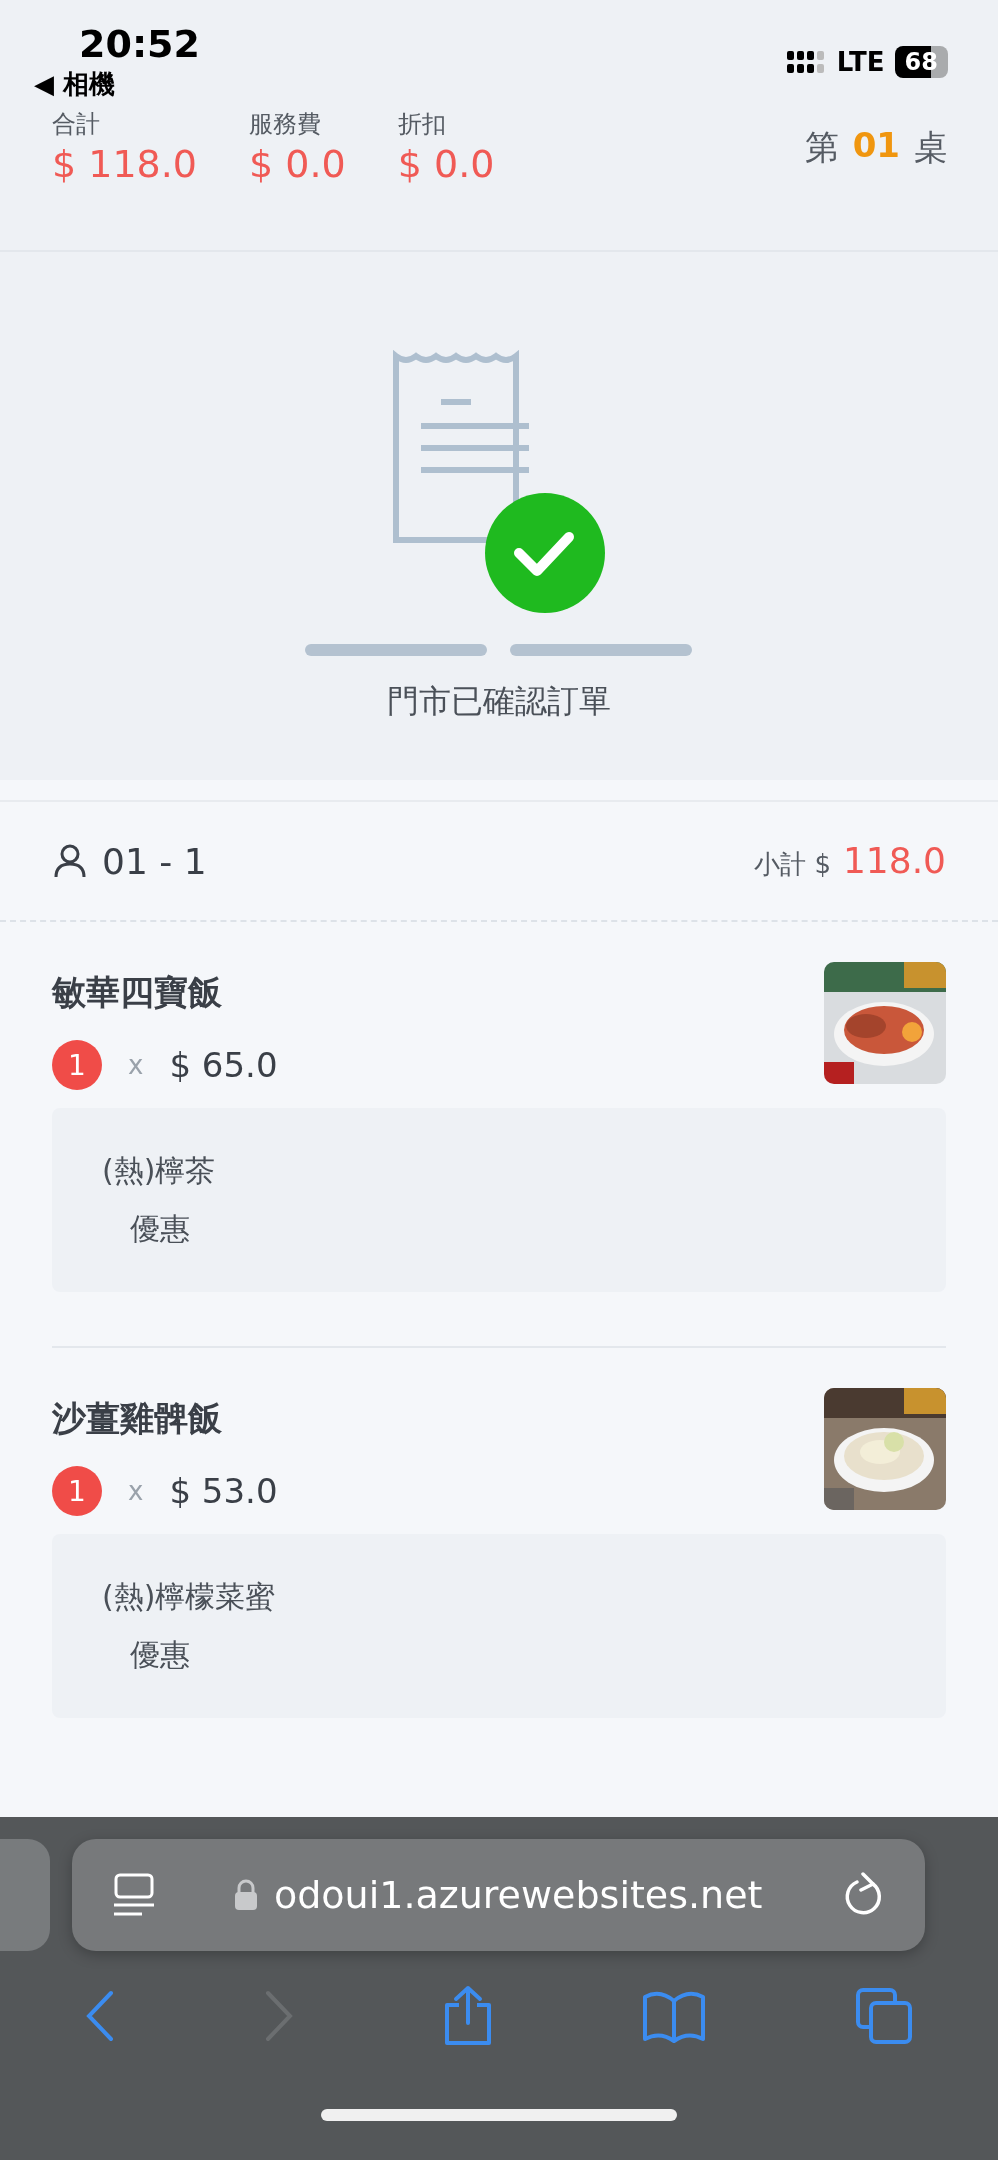 The width and height of the screenshot is (998, 2160). Describe the element at coordinates (134, 1895) in the screenshot. I see `page-menu-icon` at that location.